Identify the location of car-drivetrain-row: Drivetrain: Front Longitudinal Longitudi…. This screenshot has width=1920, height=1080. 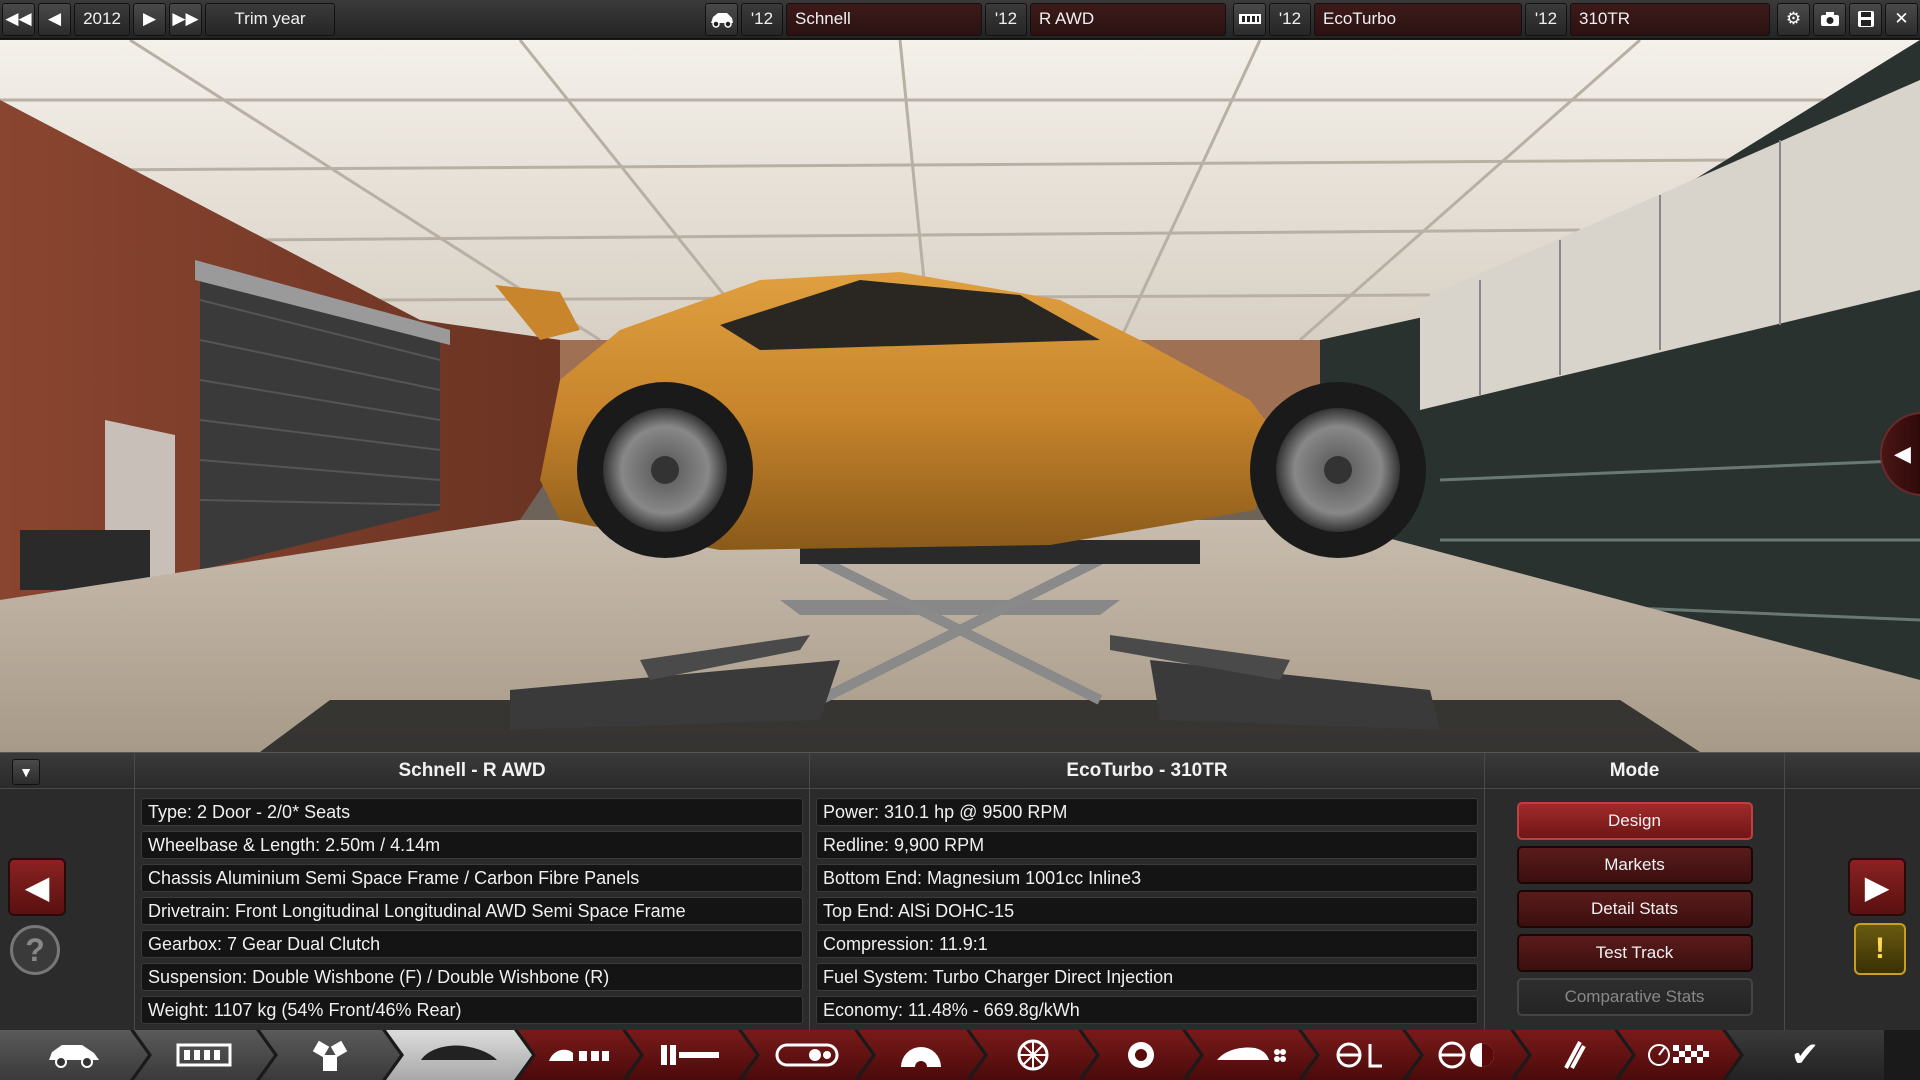
(472, 911).